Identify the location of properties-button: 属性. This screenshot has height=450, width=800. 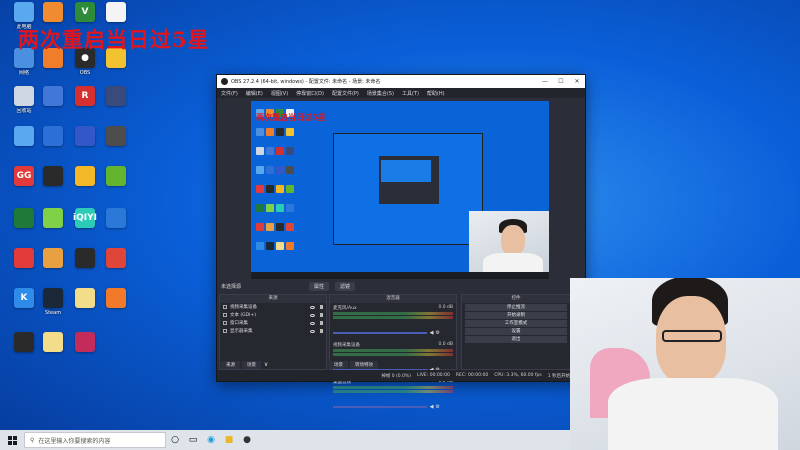
(318, 286).